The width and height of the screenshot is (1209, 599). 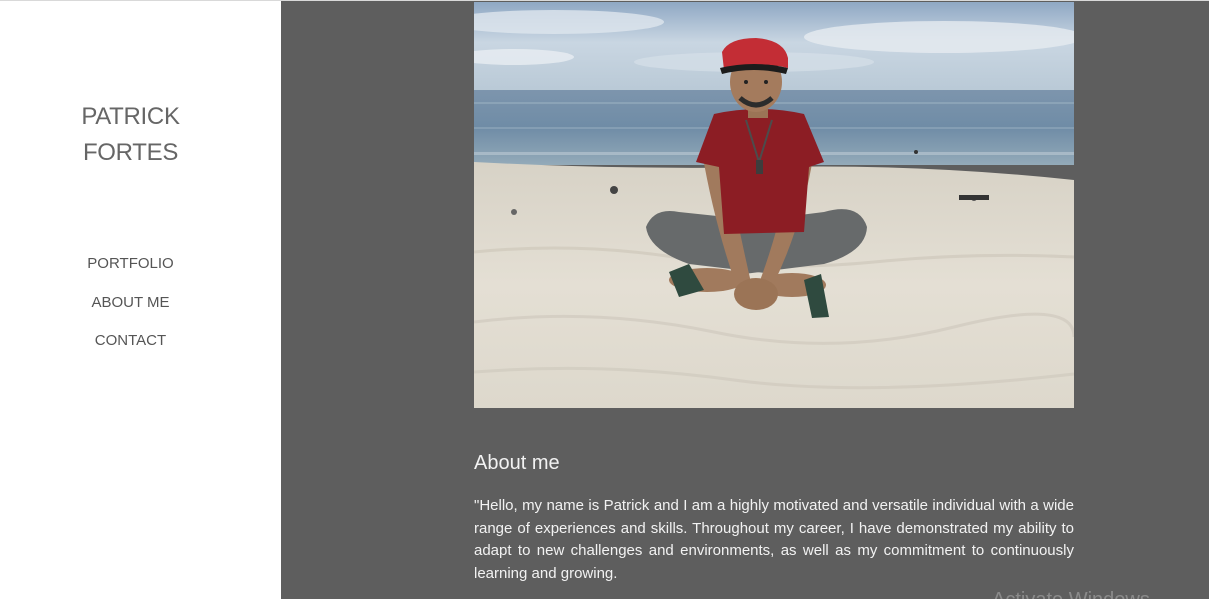 I want to click on nav-link-about-me: ABOUT ME, so click(x=130, y=311).